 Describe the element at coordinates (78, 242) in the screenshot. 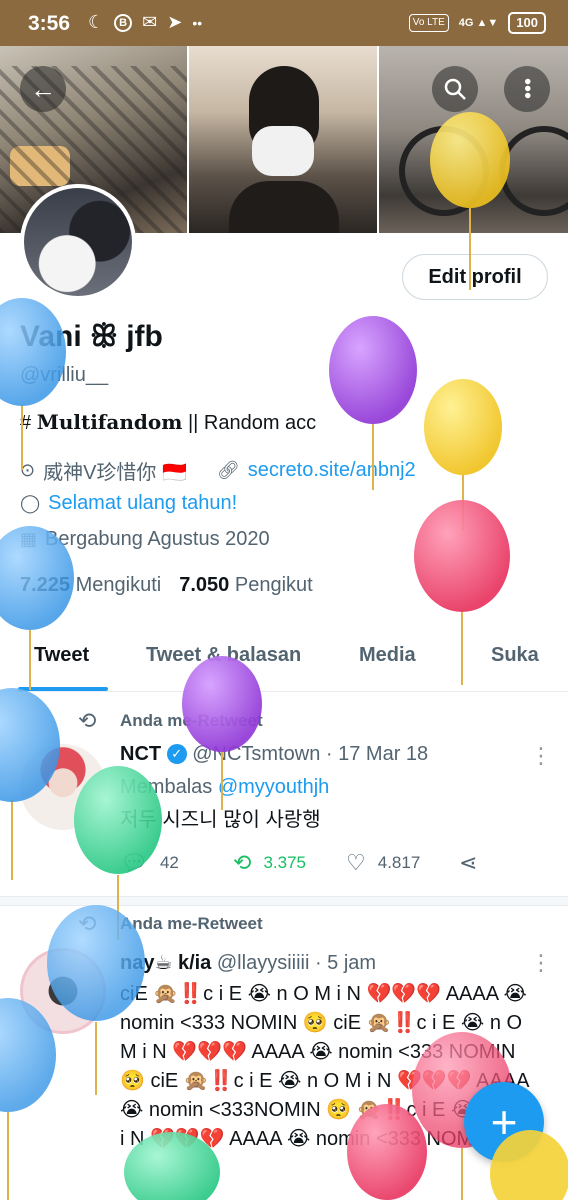

I see `profile-avatar` at that location.